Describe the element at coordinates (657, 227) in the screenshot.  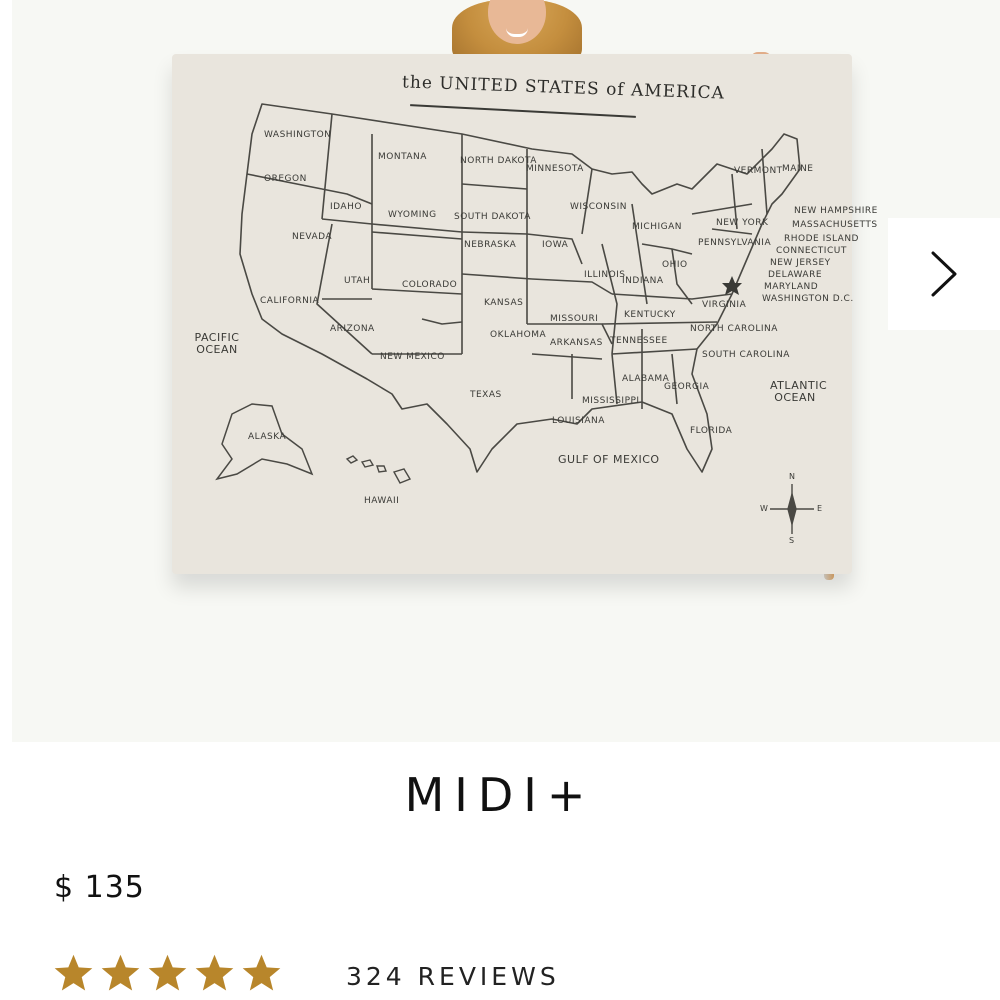
I see `state-label-michigan: MICHIGAN` at that location.